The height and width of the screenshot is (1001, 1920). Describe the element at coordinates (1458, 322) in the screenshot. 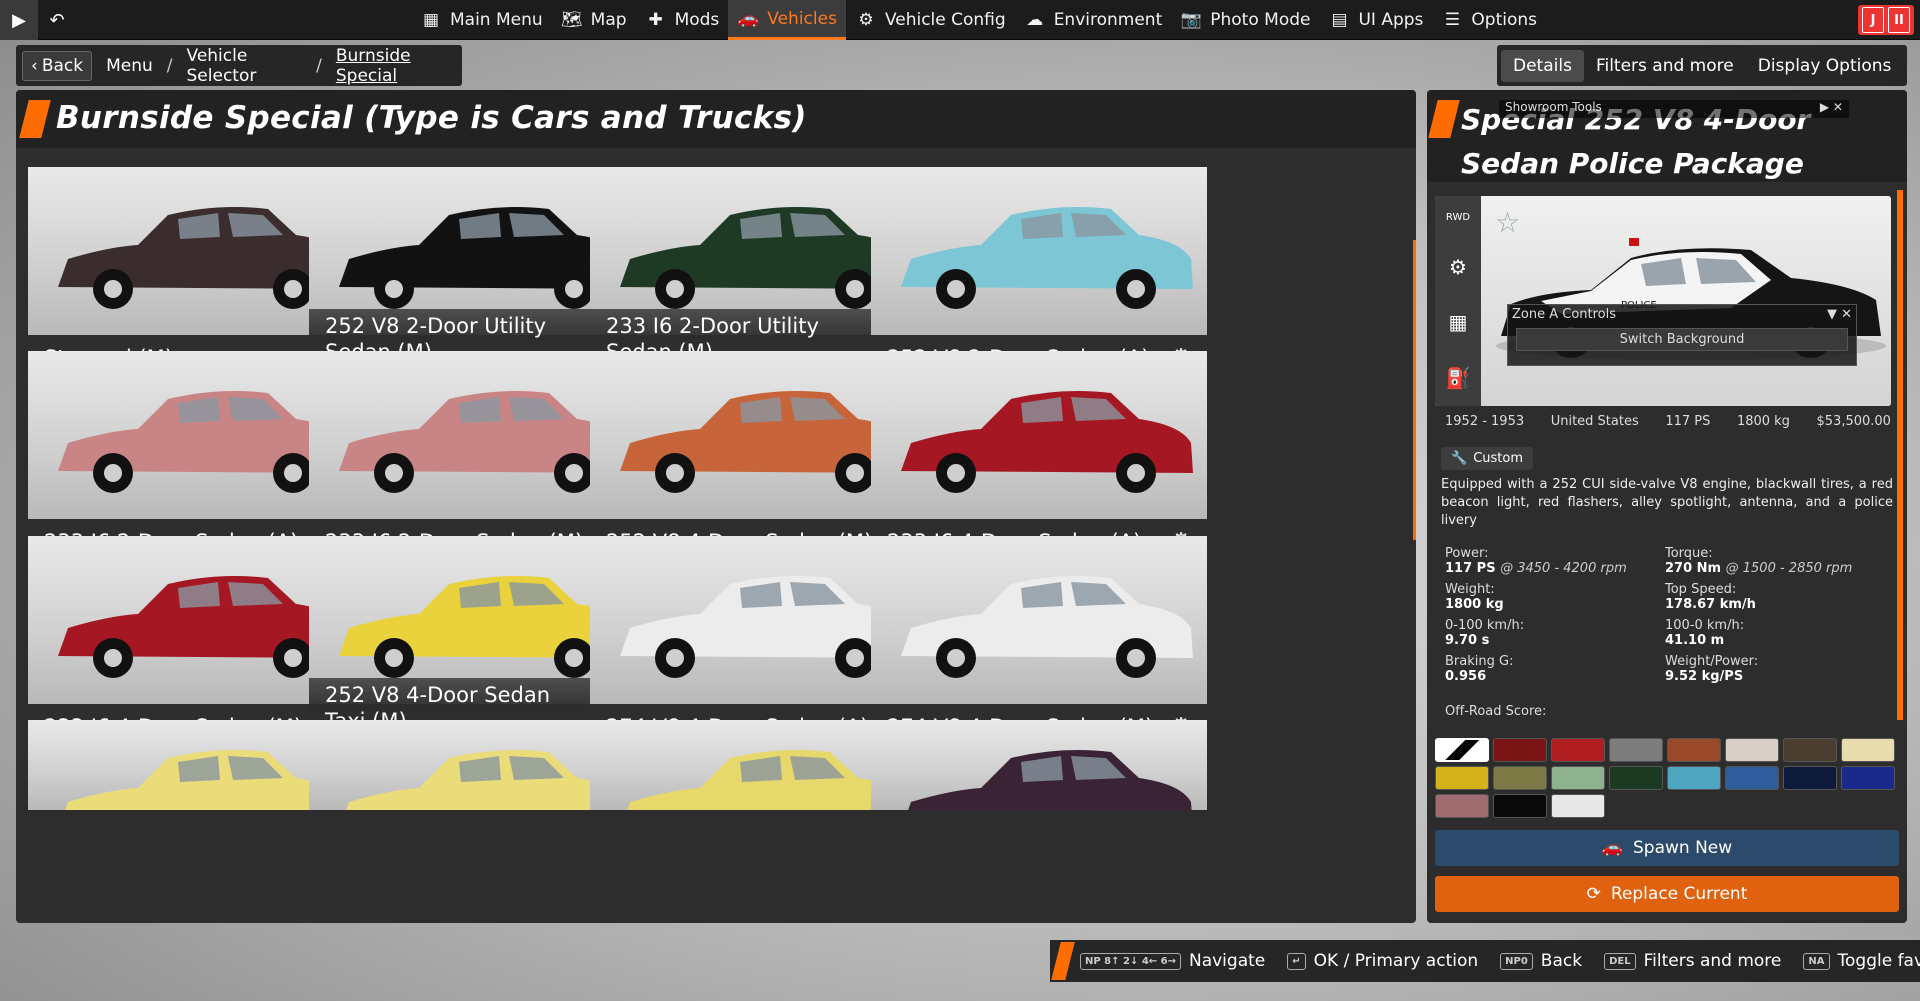

I see `drivetrain-icon: ▦` at that location.